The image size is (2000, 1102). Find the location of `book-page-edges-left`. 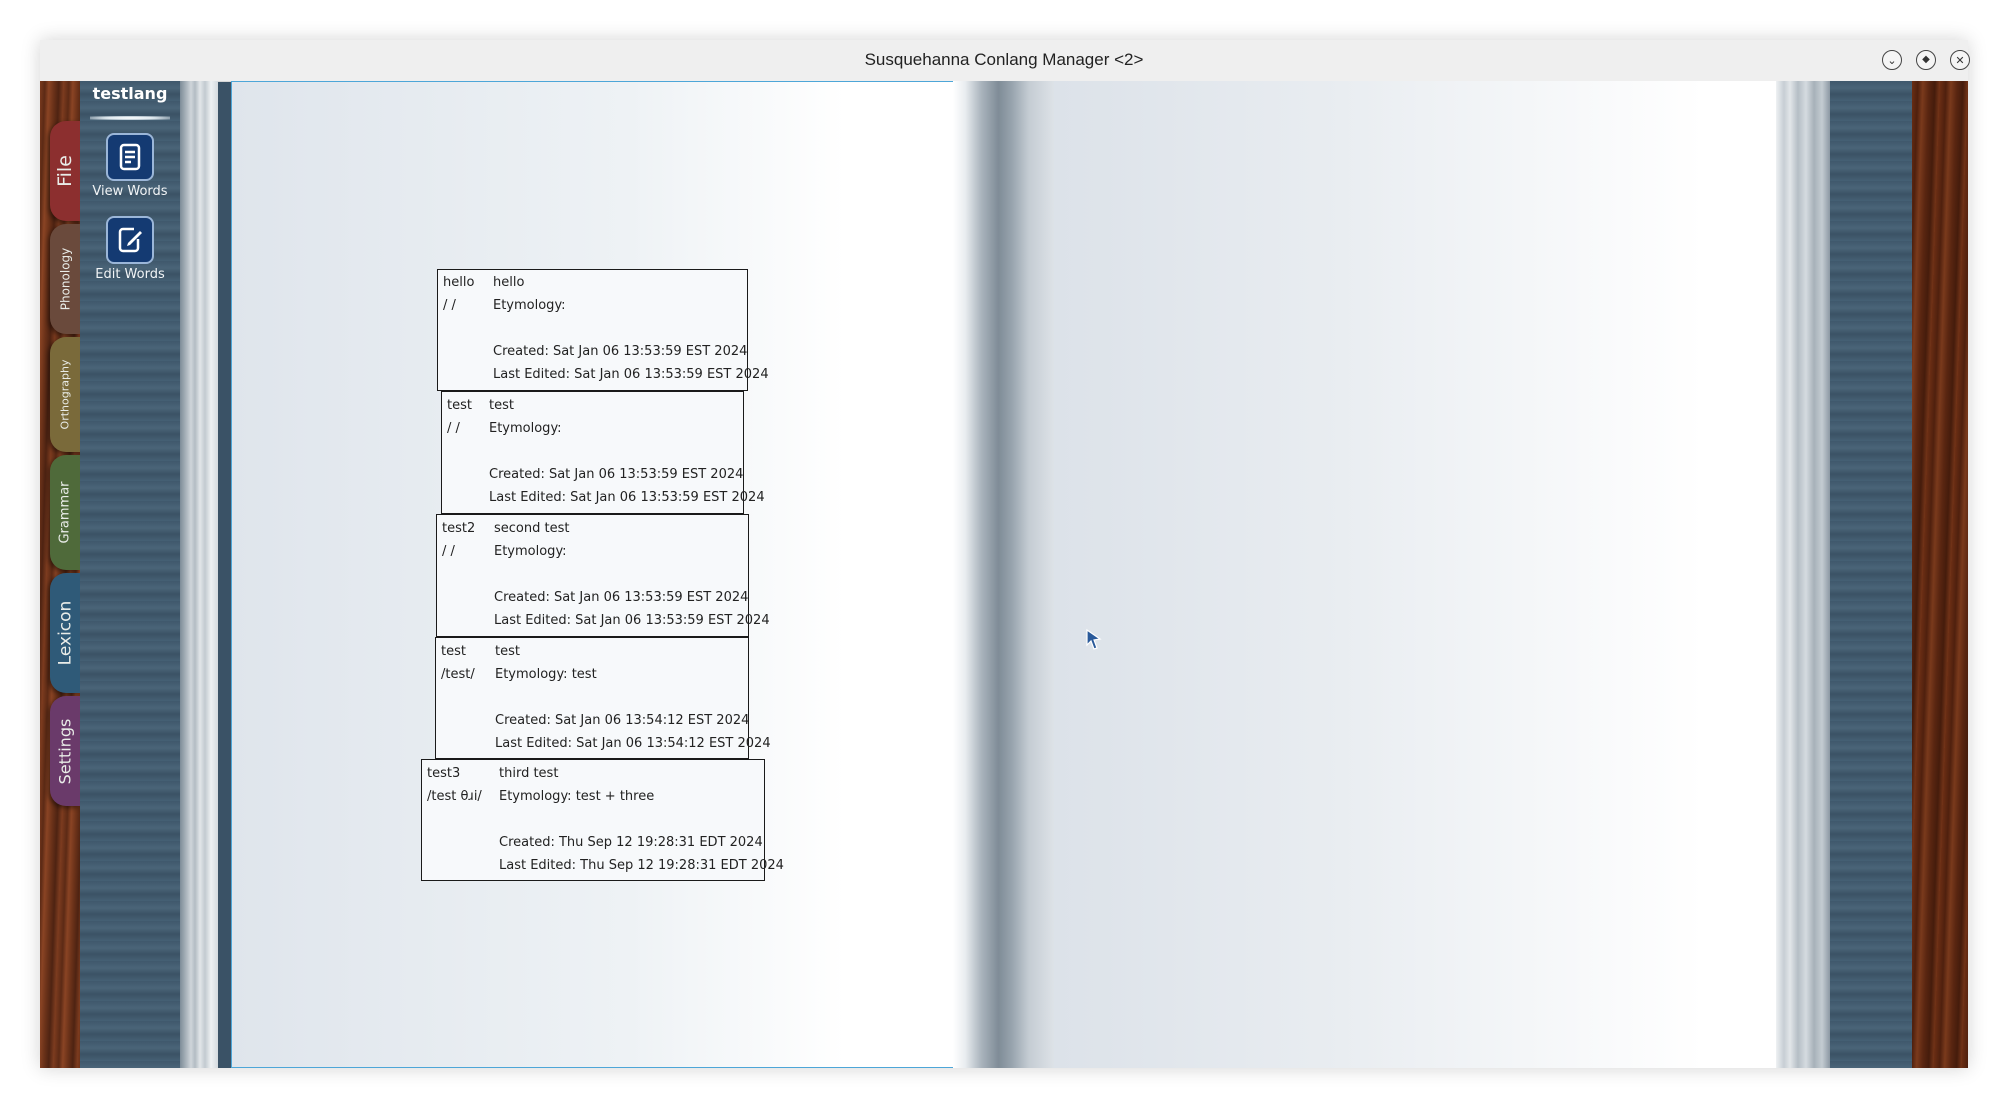

book-page-edges-left is located at coordinates (199, 574).